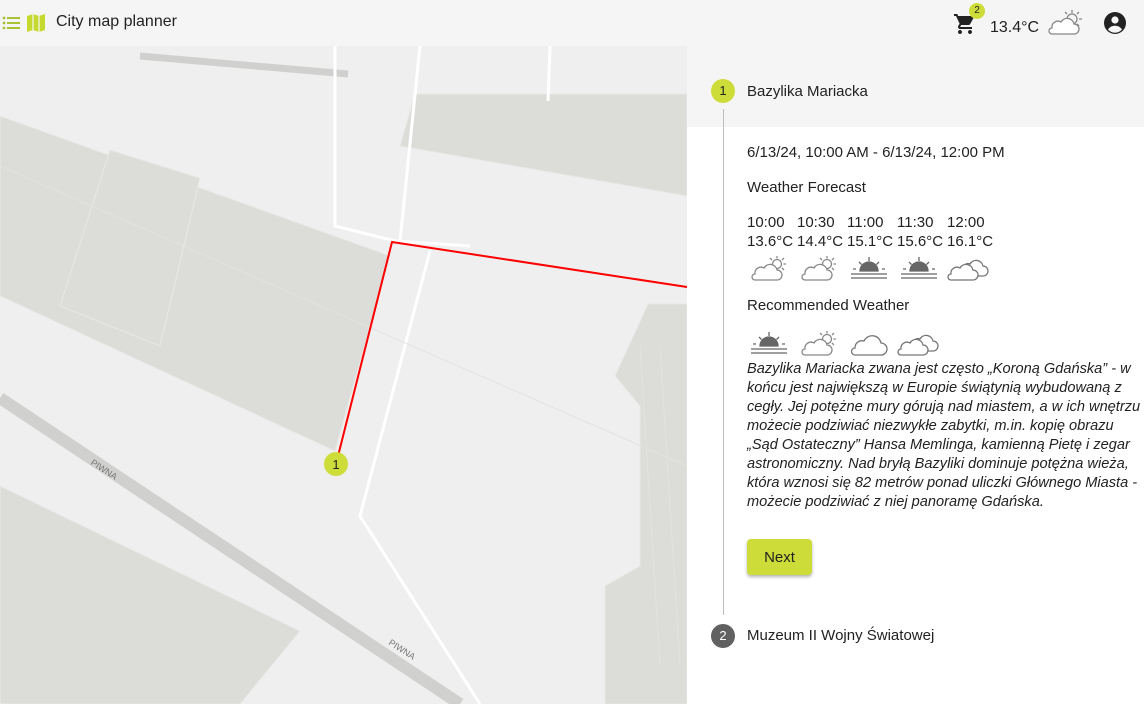 The height and width of the screenshot is (704, 1144). What do you see at coordinates (840, 635) in the screenshot?
I see `step-title: Muzeum II Wojny Światowej` at bounding box center [840, 635].